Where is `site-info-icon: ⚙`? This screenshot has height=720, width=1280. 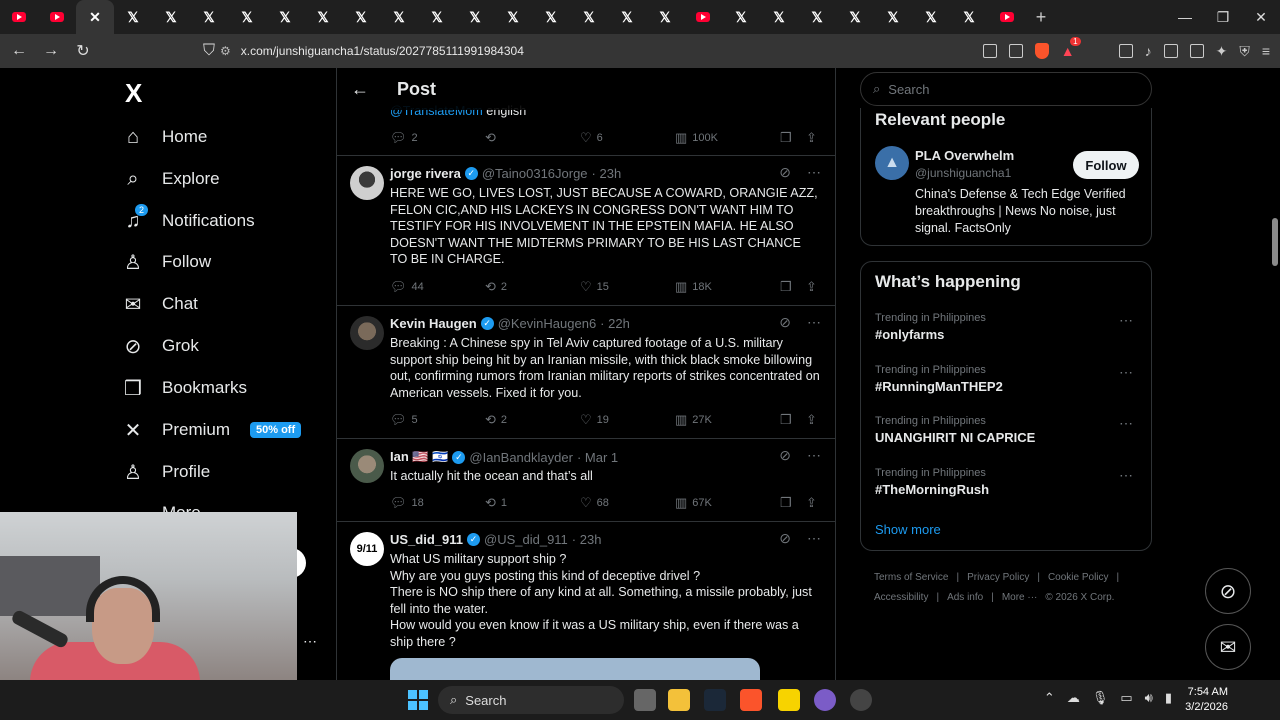 site-info-icon: ⚙ is located at coordinates (225, 51).